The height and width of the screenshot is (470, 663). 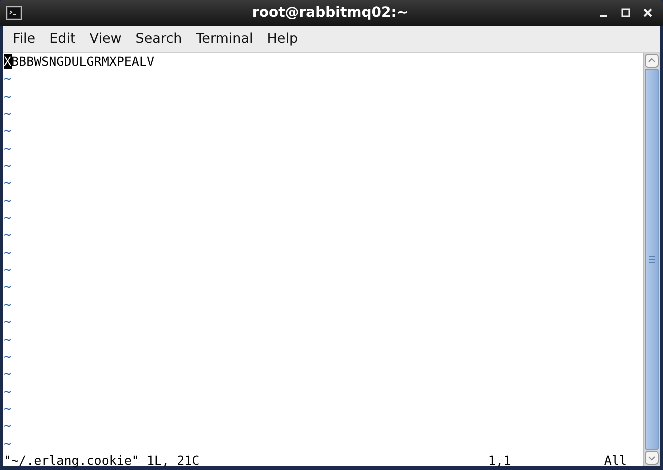 What do you see at coordinates (224, 39) in the screenshot?
I see `menu-item: Terminal` at bounding box center [224, 39].